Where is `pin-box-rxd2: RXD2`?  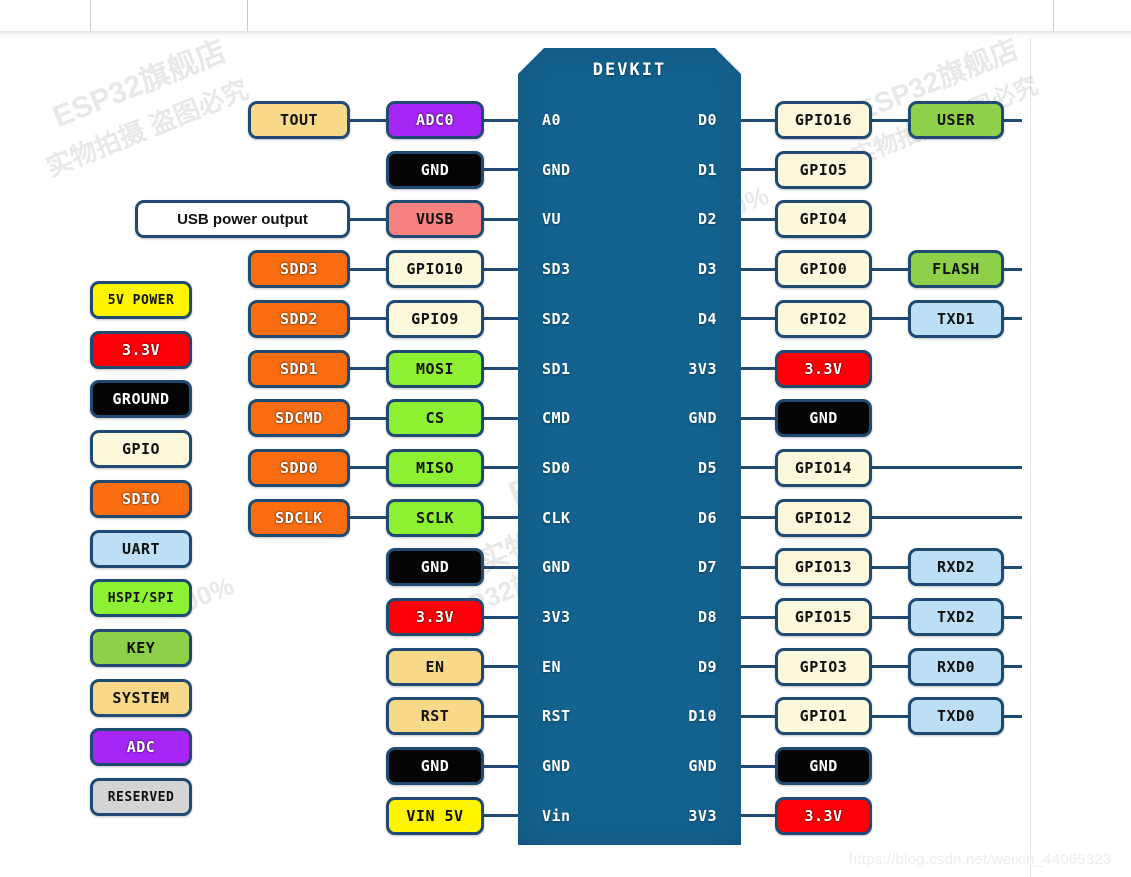
pin-box-rxd2: RXD2 is located at coordinates (956, 567).